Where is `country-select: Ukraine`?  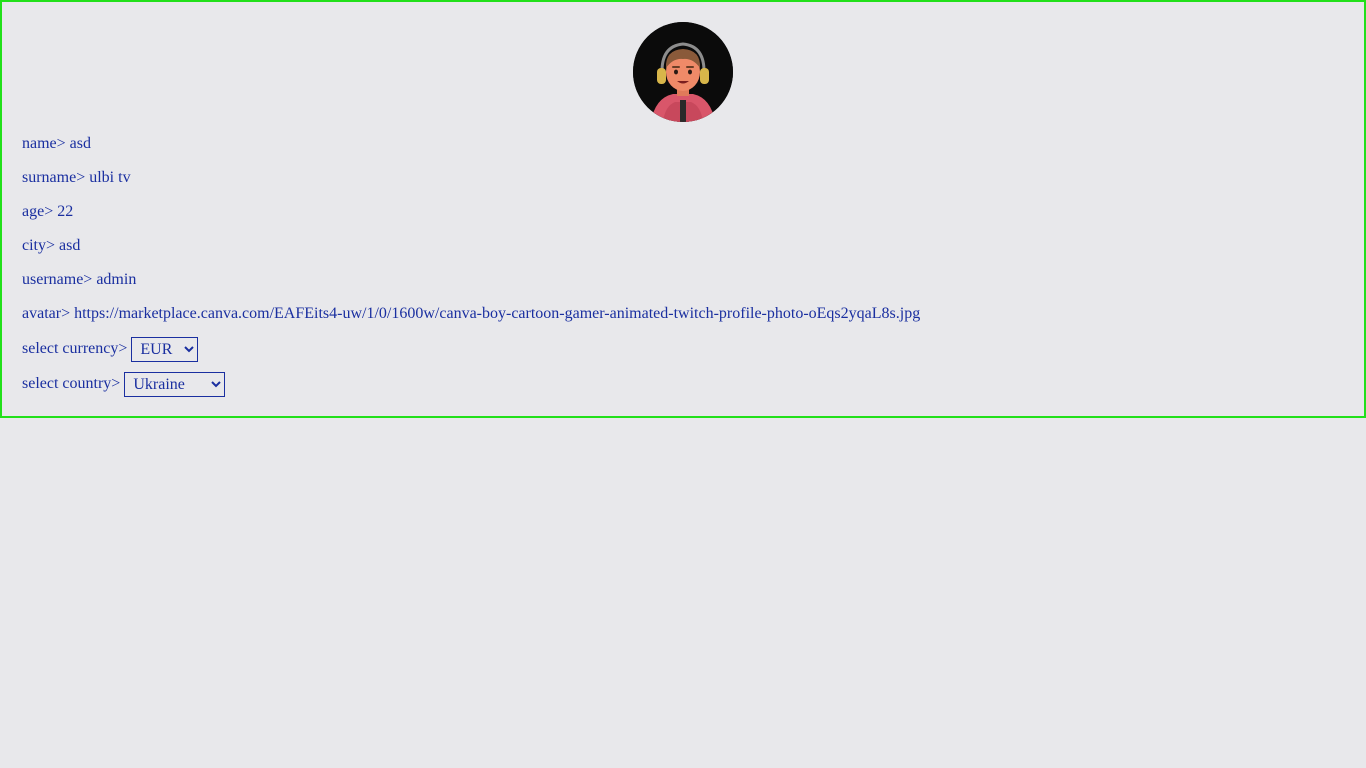 country-select: Ukraine is located at coordinates (175, 384).